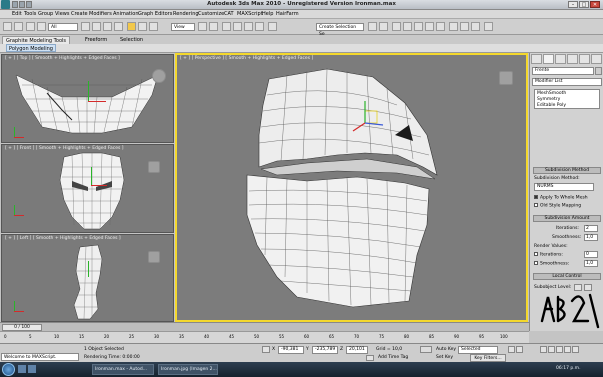  Describe the element at coordinates (488, 26) in the screenshot. I see `teapot-icon` at that location.